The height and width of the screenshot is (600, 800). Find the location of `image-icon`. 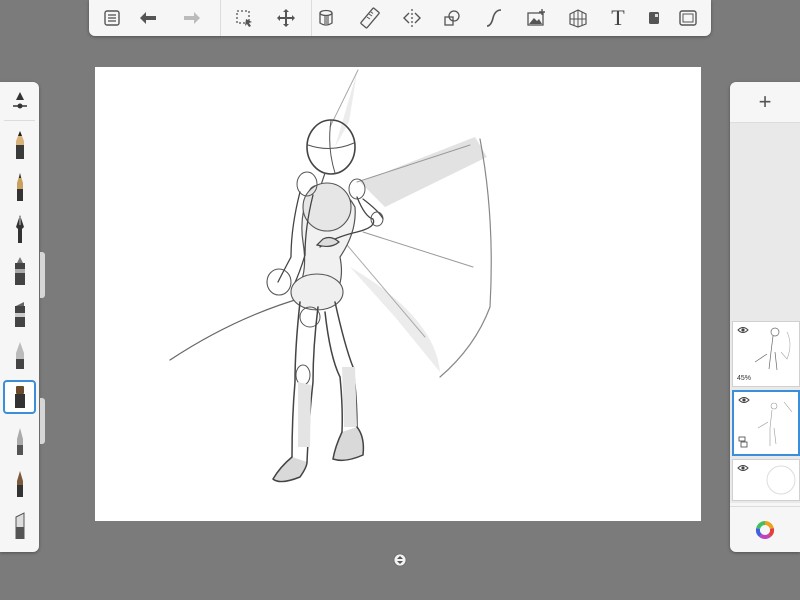

image-icon is located at coordinates (536, 18).